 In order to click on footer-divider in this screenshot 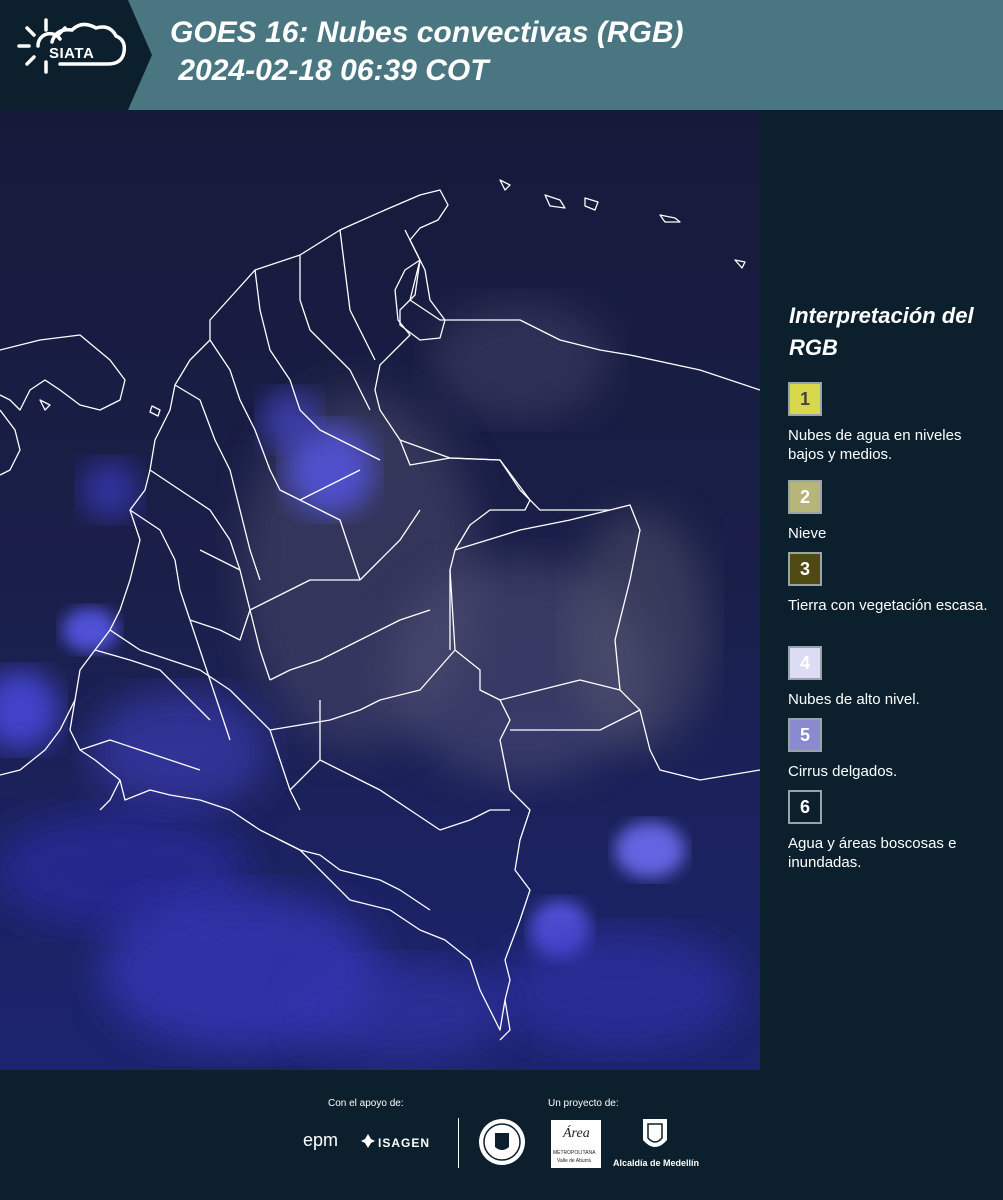, I will do `click(458, 1143)`.